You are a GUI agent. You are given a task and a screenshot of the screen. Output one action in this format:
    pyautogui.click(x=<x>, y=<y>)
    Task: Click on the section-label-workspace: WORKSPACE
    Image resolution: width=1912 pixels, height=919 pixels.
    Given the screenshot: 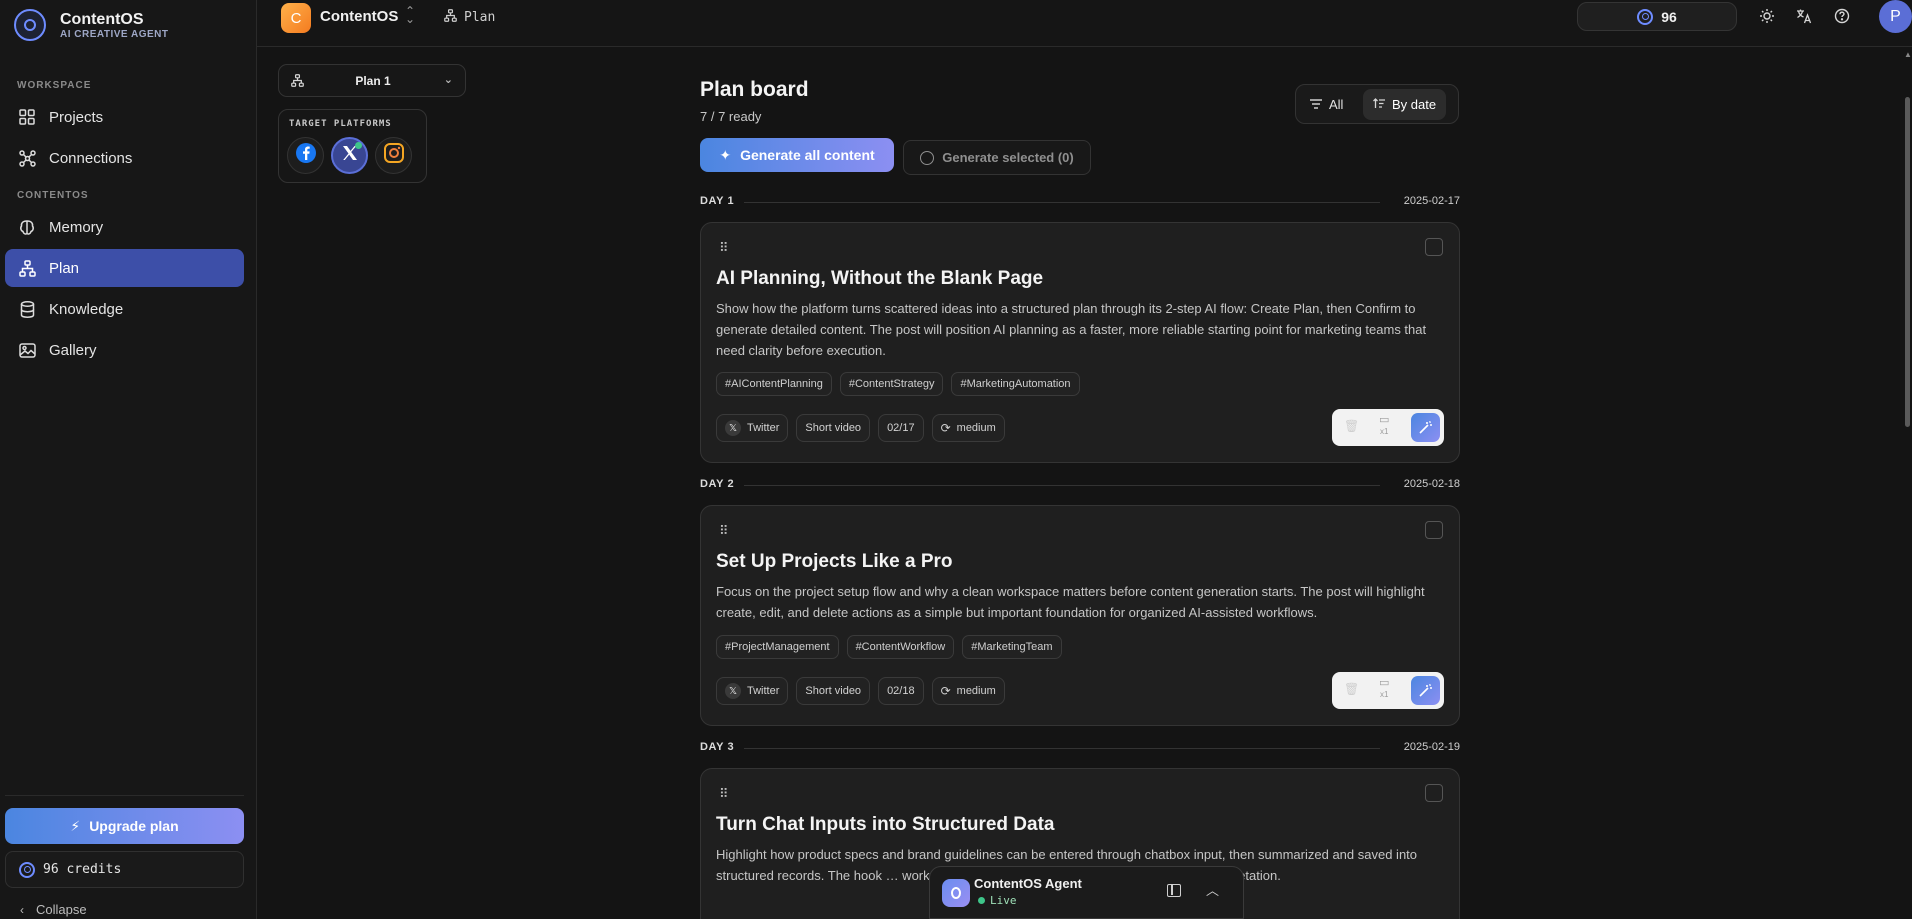 What is the action you would take?
    pyautogui.click(x=54, y=85)
    